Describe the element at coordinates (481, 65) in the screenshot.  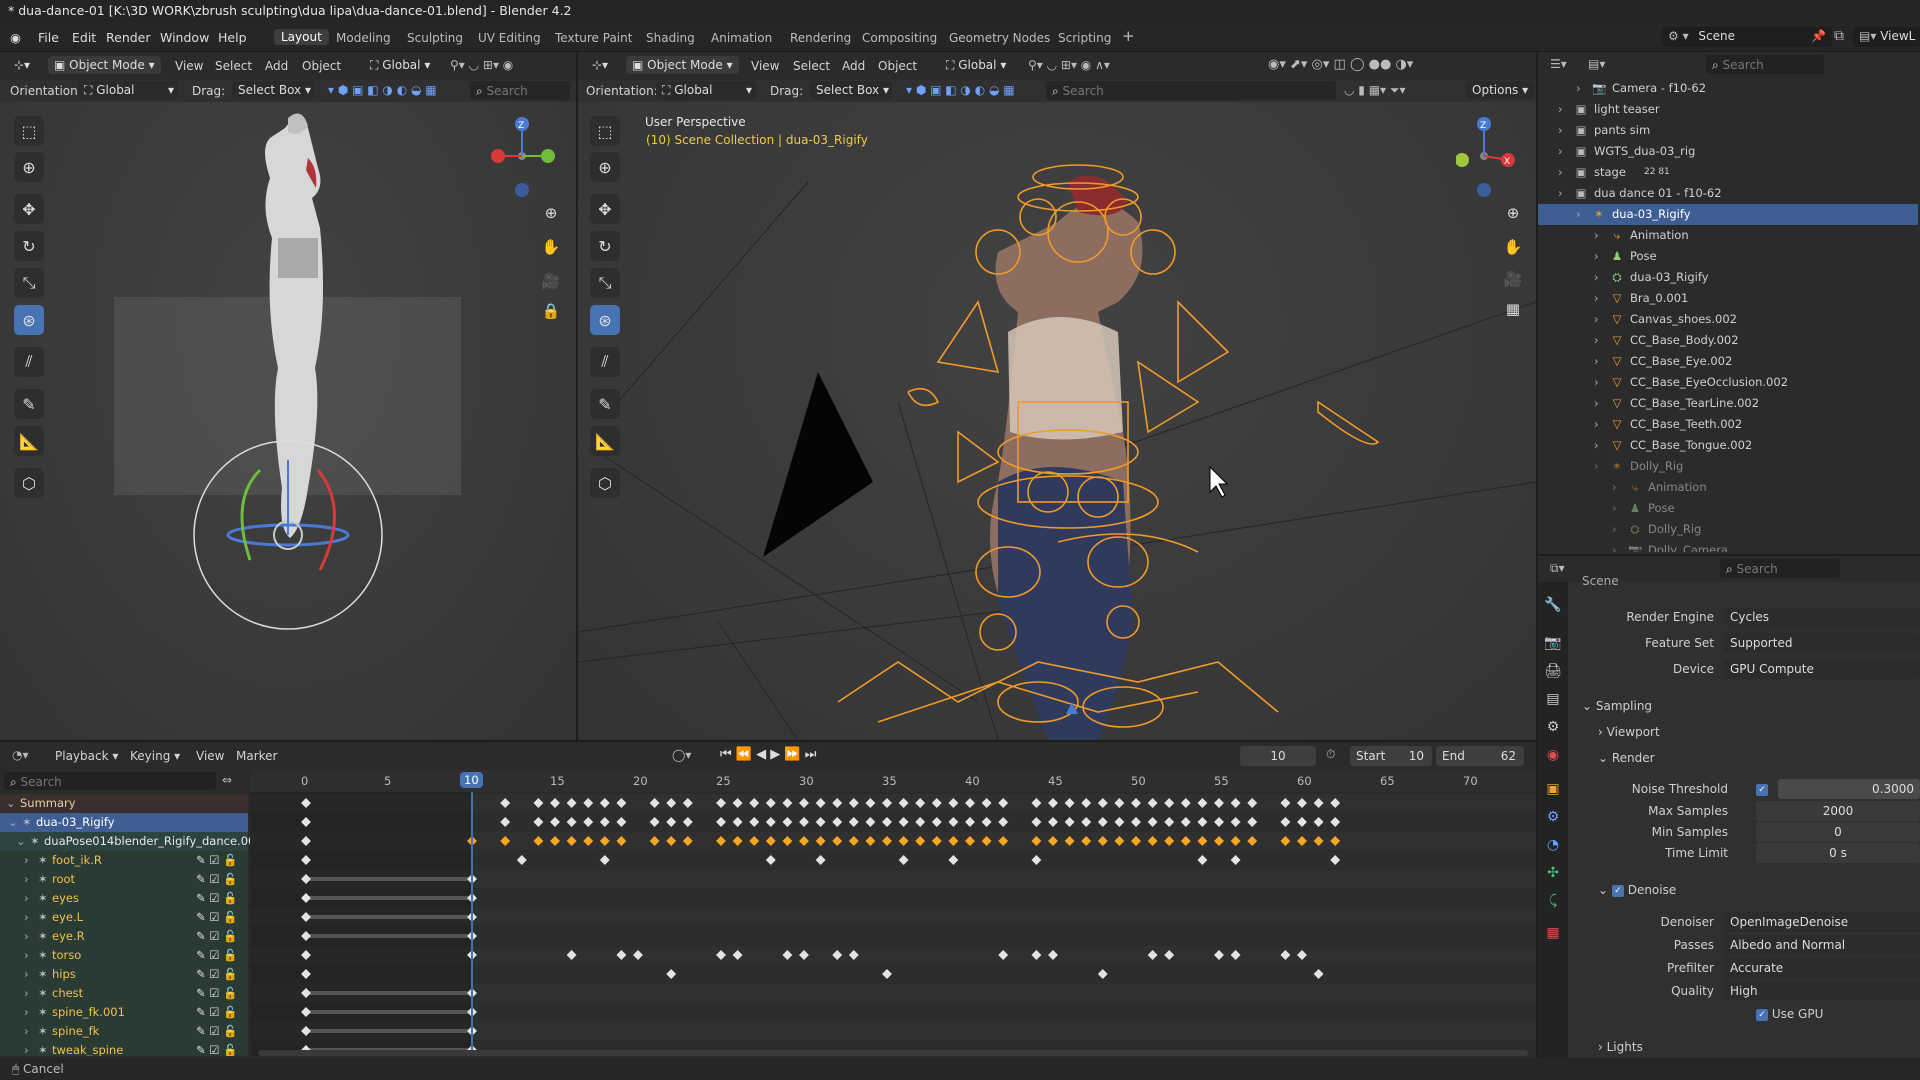
I see `snap-icon: ⚲▾ ◡ ⊞▾ ◉` at that location.